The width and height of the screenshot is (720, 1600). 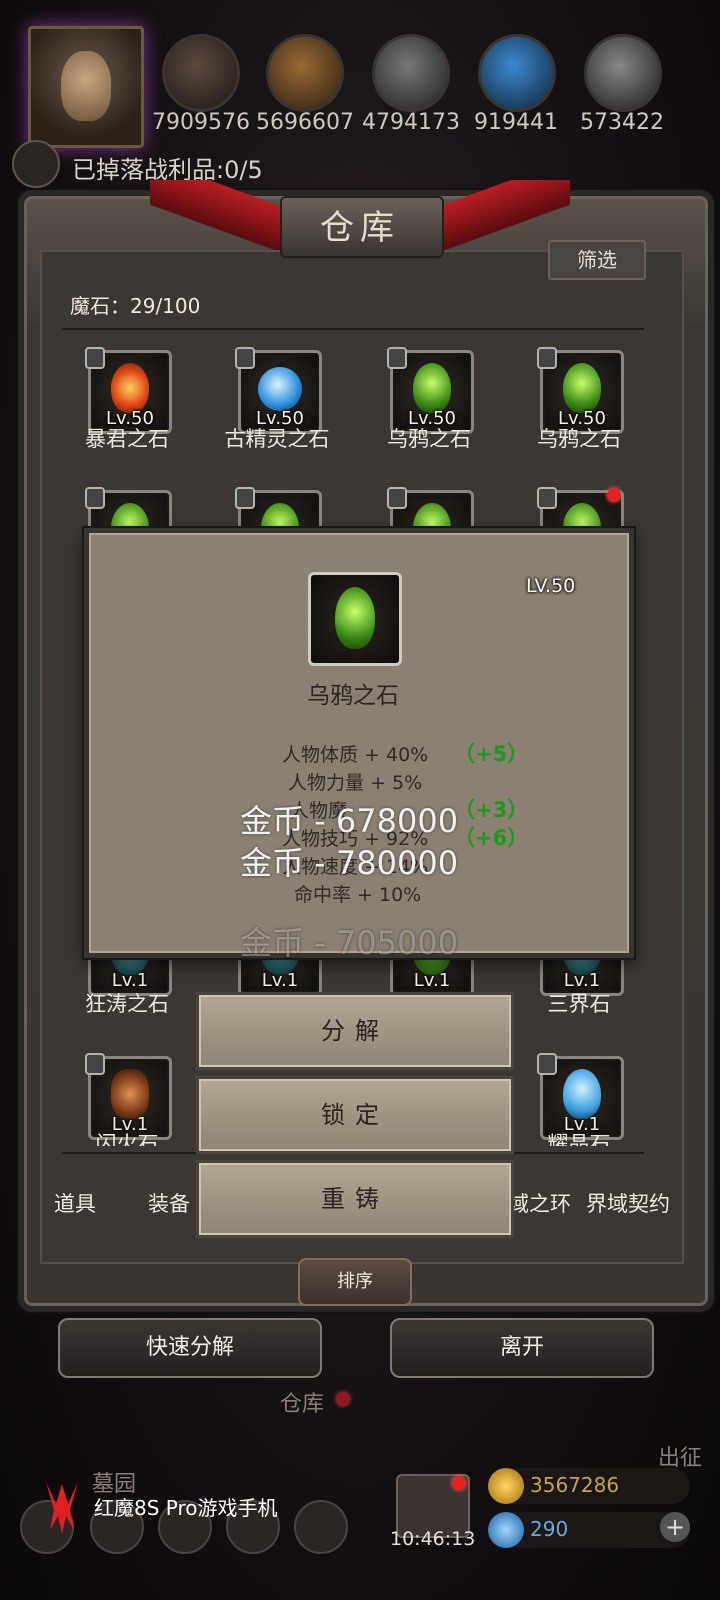 What do you see at coordinates (62, 1508) in the screenshot?
I see `red-magic-logo-icon` at bounding box center [62, 1508].